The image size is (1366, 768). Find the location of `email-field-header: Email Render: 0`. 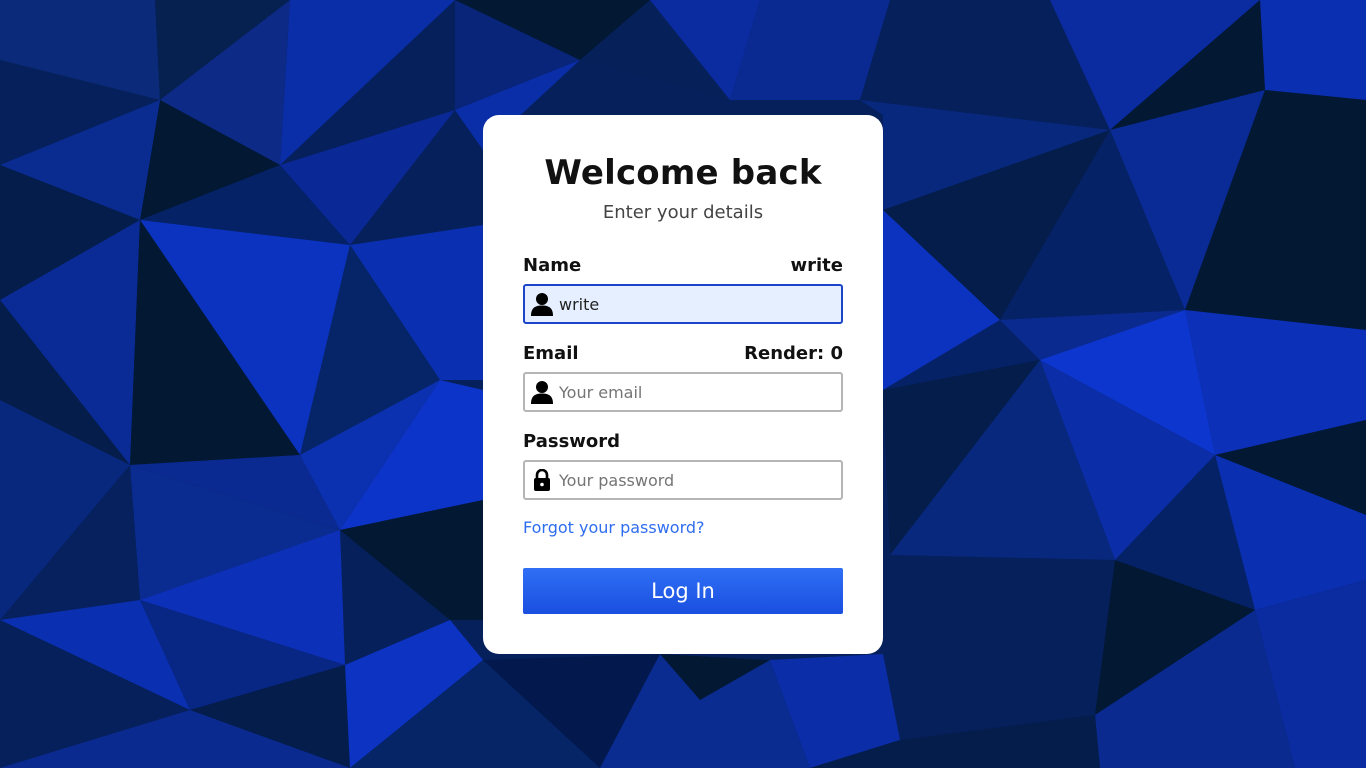

email-field-header: Email Render: 0 is located at coordinates (683, 353).